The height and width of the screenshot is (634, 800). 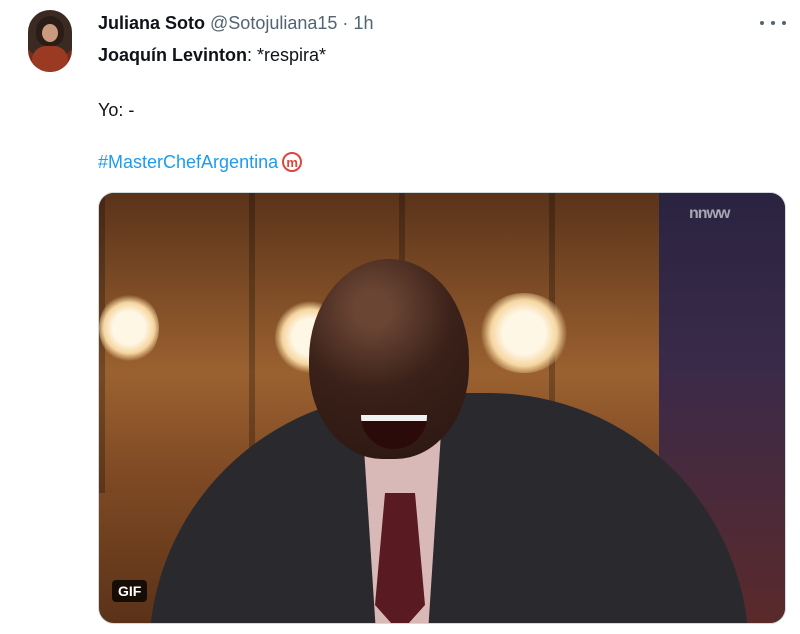 I want to click on hashtag-link: #MasterChefArgentina, so click(x=188, y=162).